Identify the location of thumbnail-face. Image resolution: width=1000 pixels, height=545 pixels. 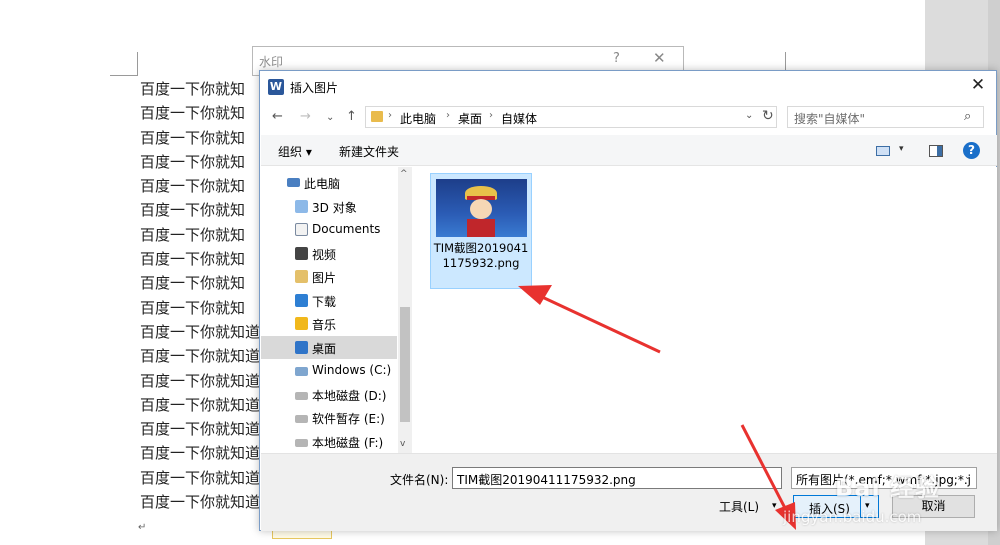
(481, 209).